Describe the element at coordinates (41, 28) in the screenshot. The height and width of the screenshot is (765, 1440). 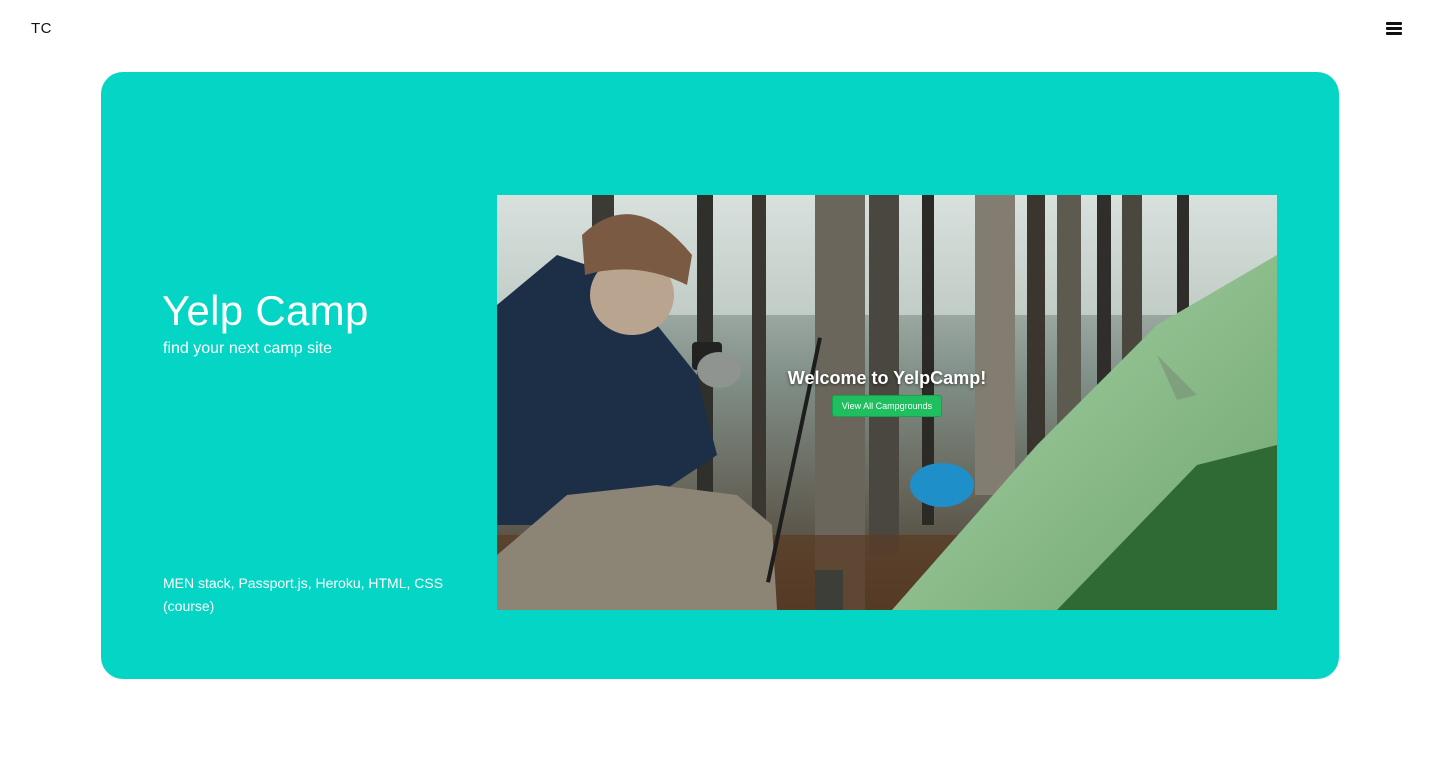
I see `site-logo: TC` at that location.